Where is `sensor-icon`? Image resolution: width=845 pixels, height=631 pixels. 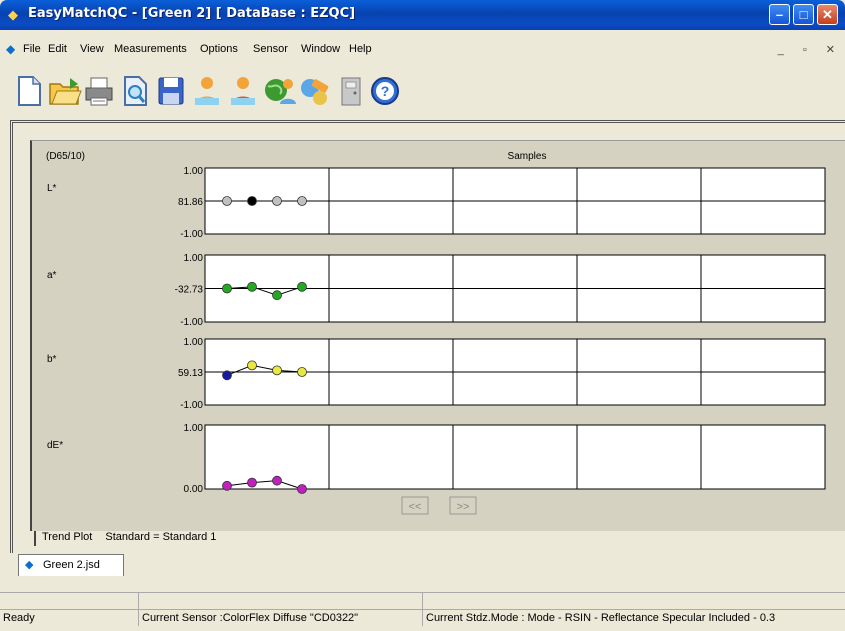 sensor-icon is located at coordinates (315, 91).